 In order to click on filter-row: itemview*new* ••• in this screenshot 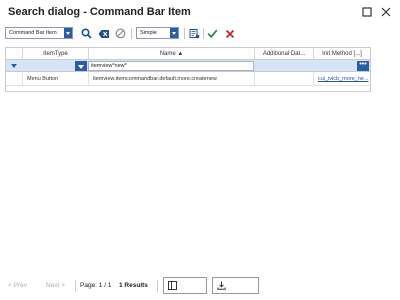, I will do `click(188, 66)`.